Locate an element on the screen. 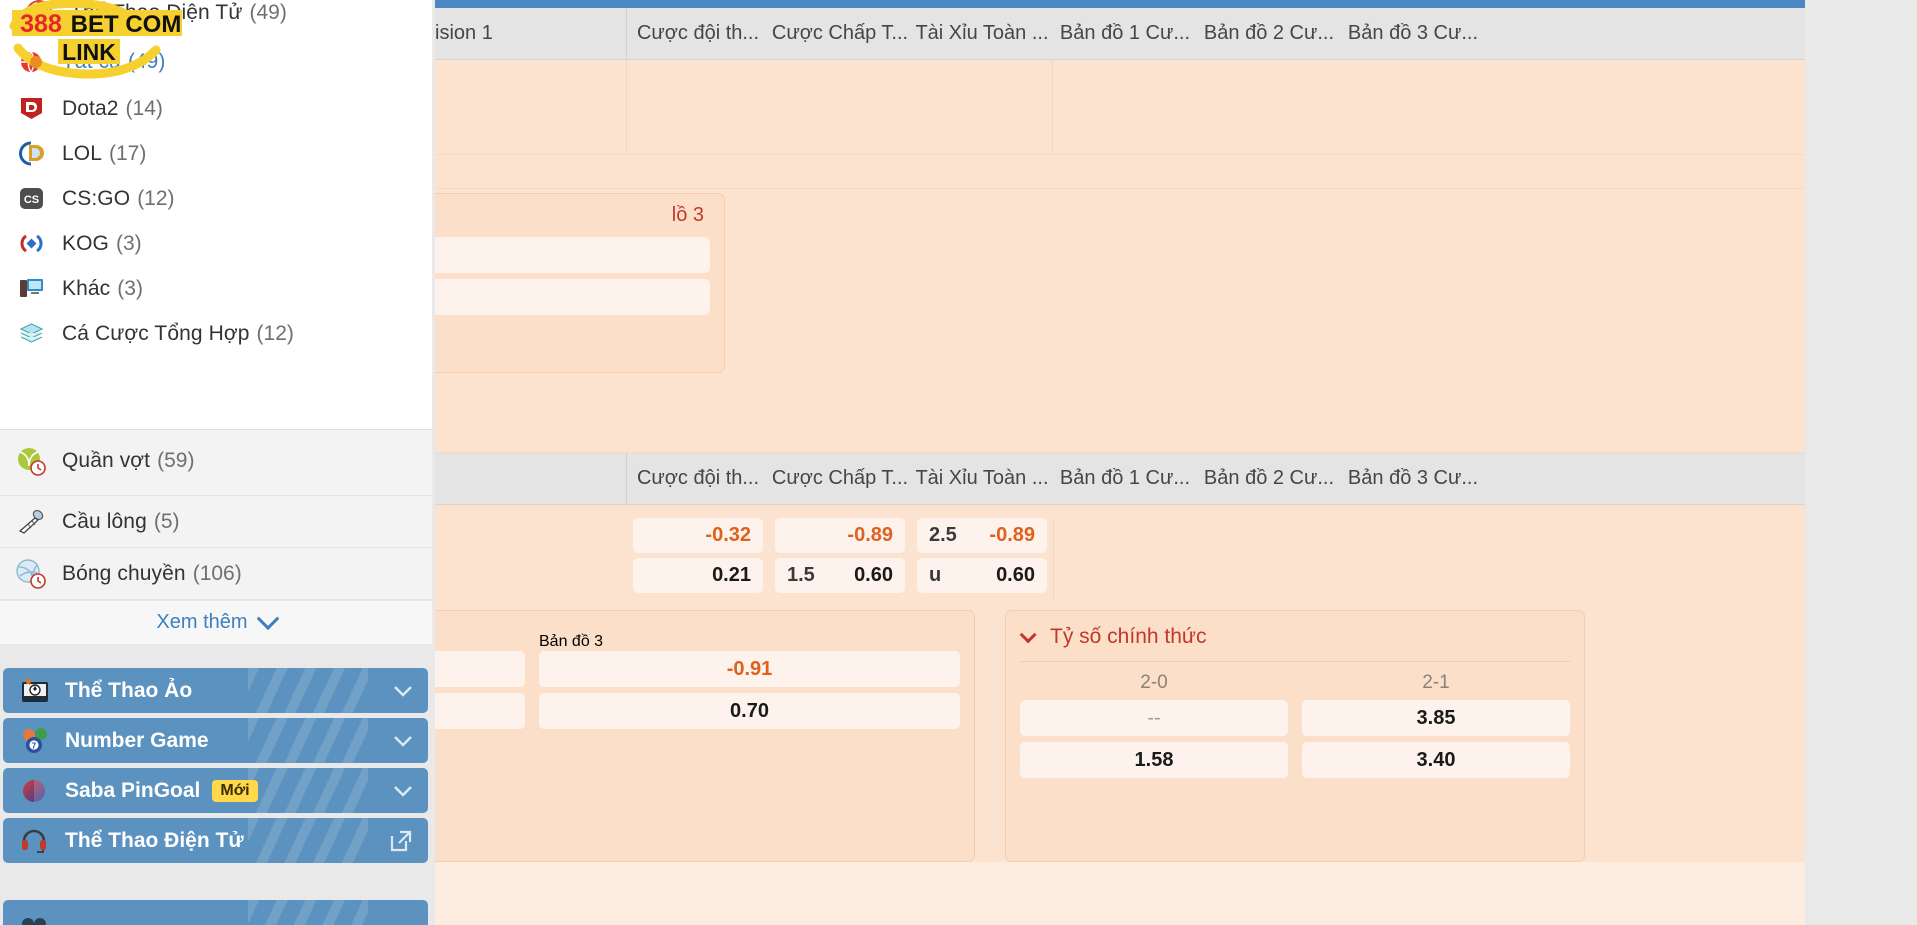 The width and height of the screenshot is (1917, 925). promo-label: Thể Thao Ảo is located at coordinates (129, 690).